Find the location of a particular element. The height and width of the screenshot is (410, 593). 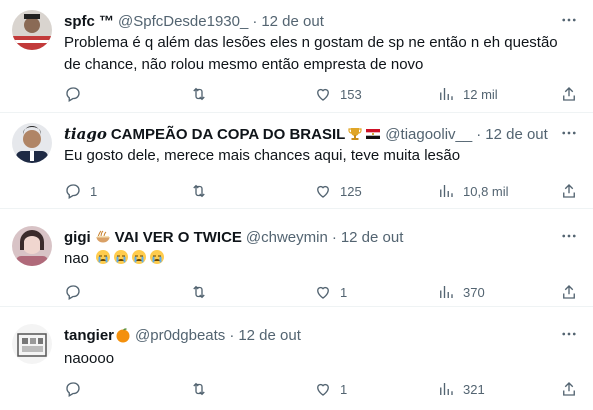

reply-button: 1 is located at coordinates (80, 191).